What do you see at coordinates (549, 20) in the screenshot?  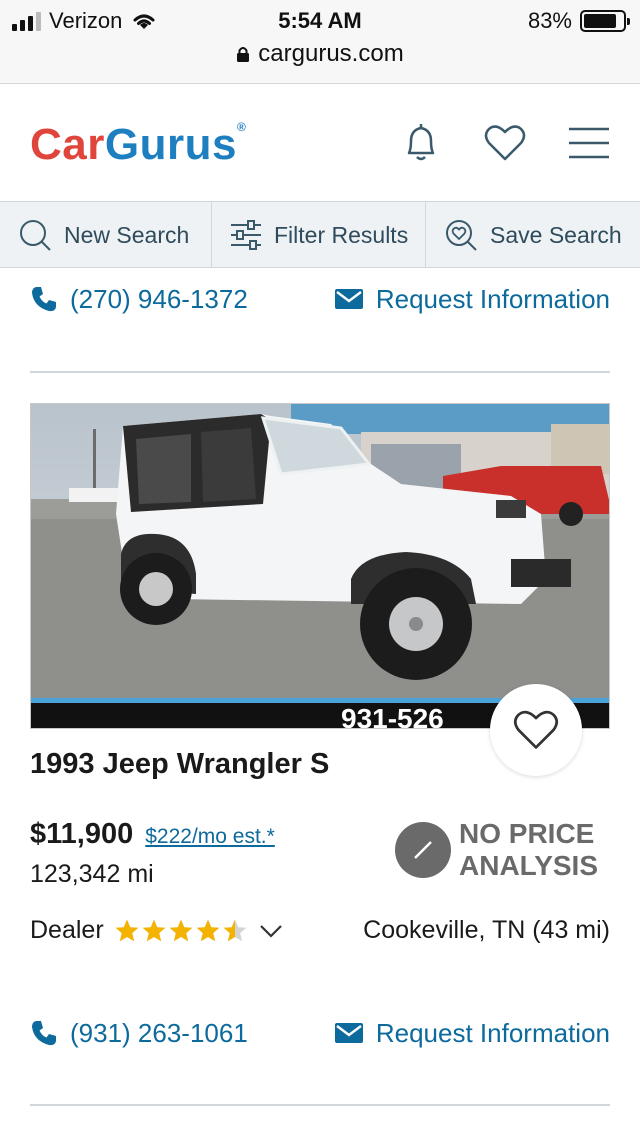 I see `battery-percent: 83%` at bounding box center [549, 20].